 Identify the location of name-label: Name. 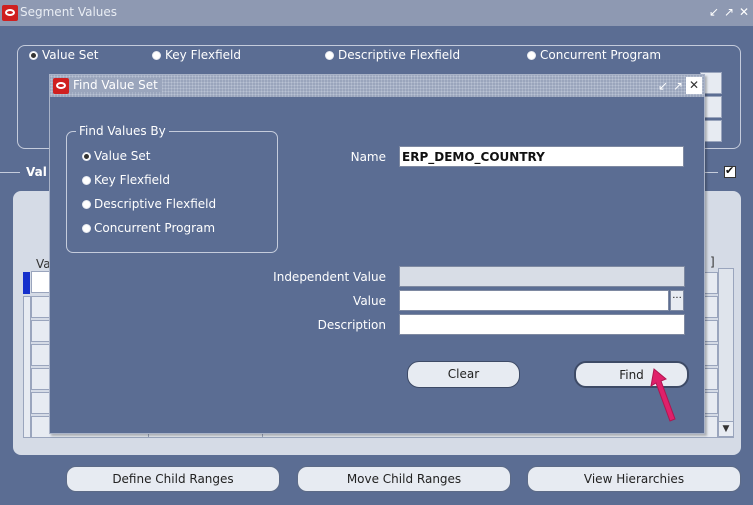
(368, 157).